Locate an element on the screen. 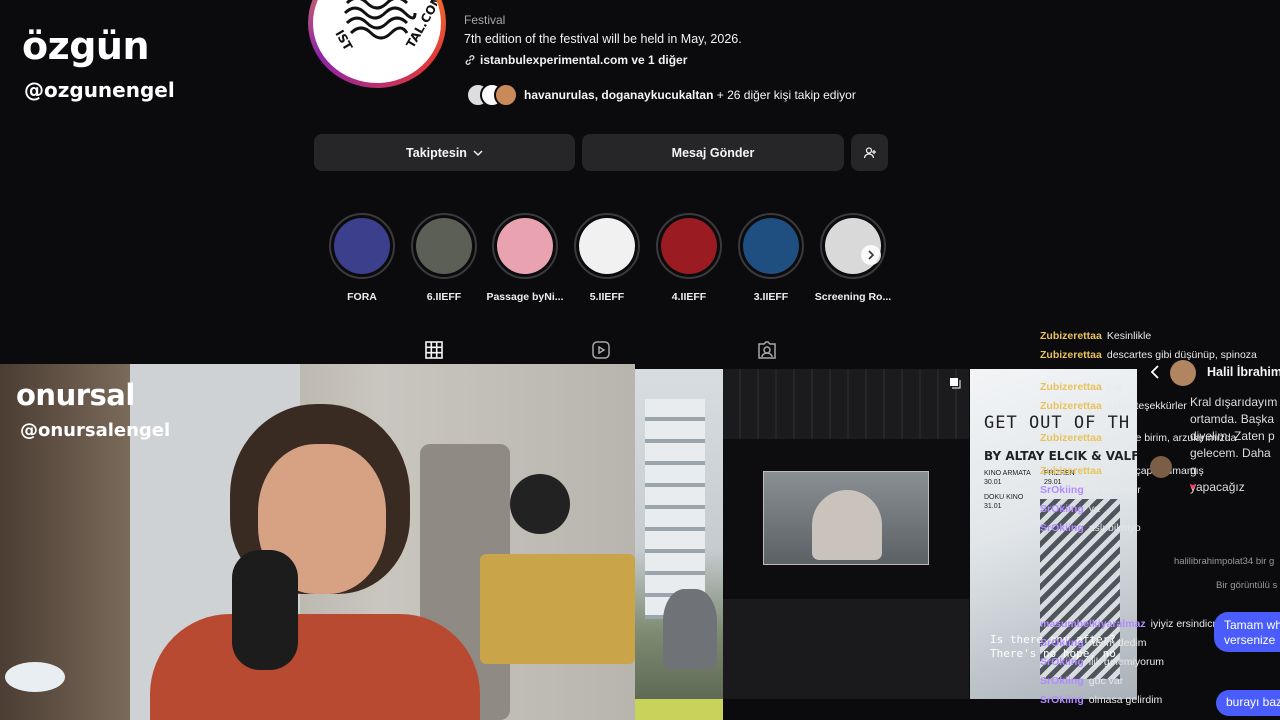 The image size is (1280, 720). avatar is located at coordinates (1161, 467).